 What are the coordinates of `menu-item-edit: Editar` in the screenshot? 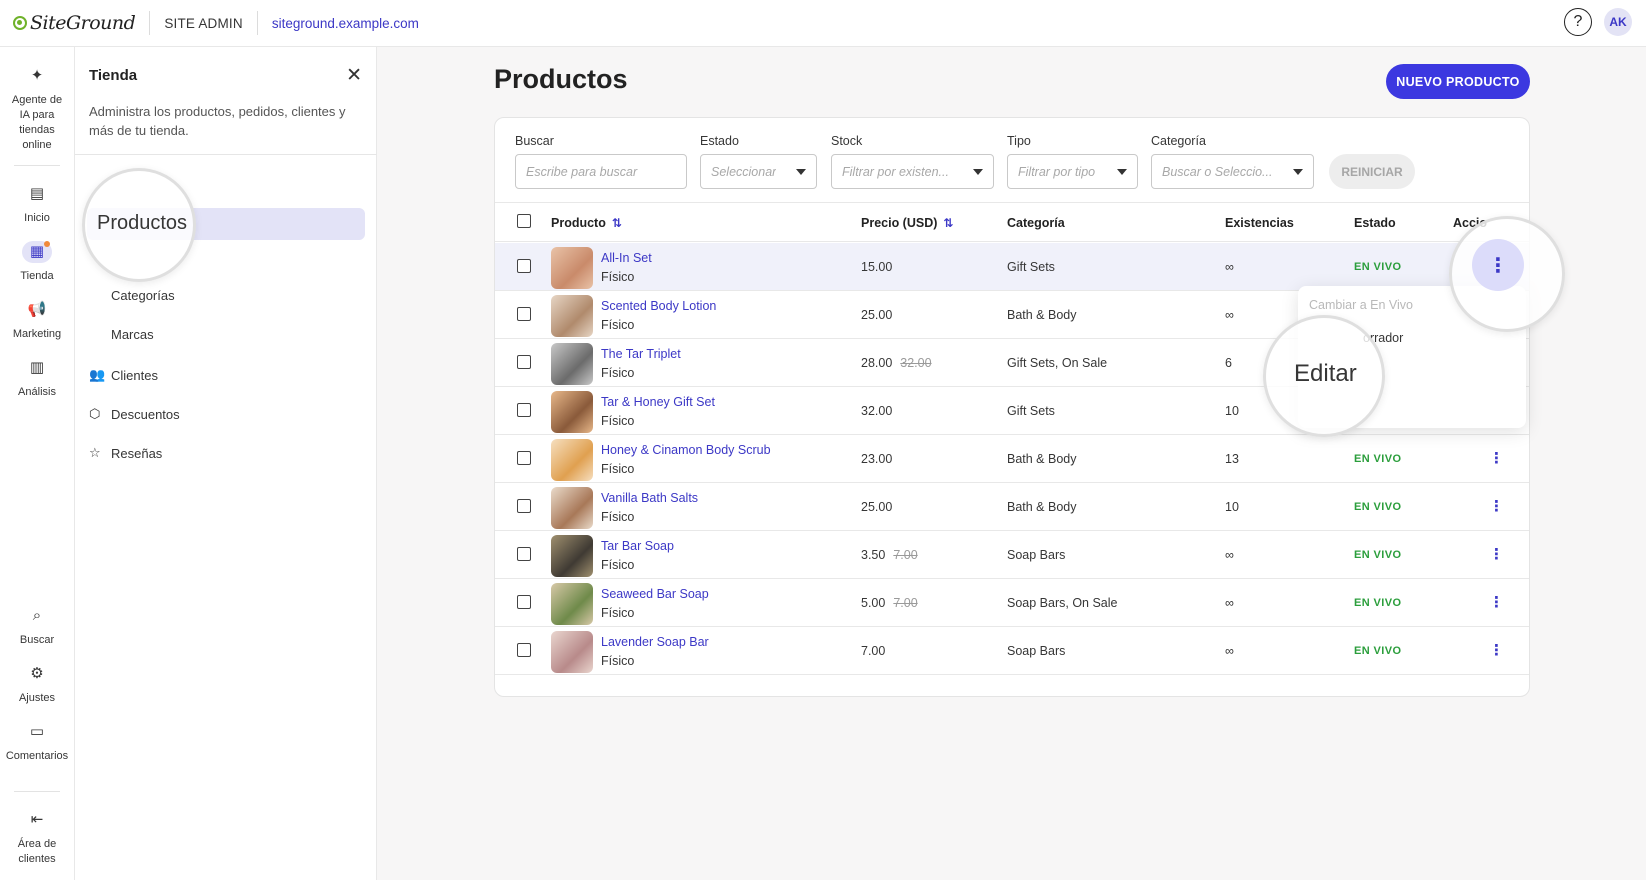 It's located at (1325, 374).